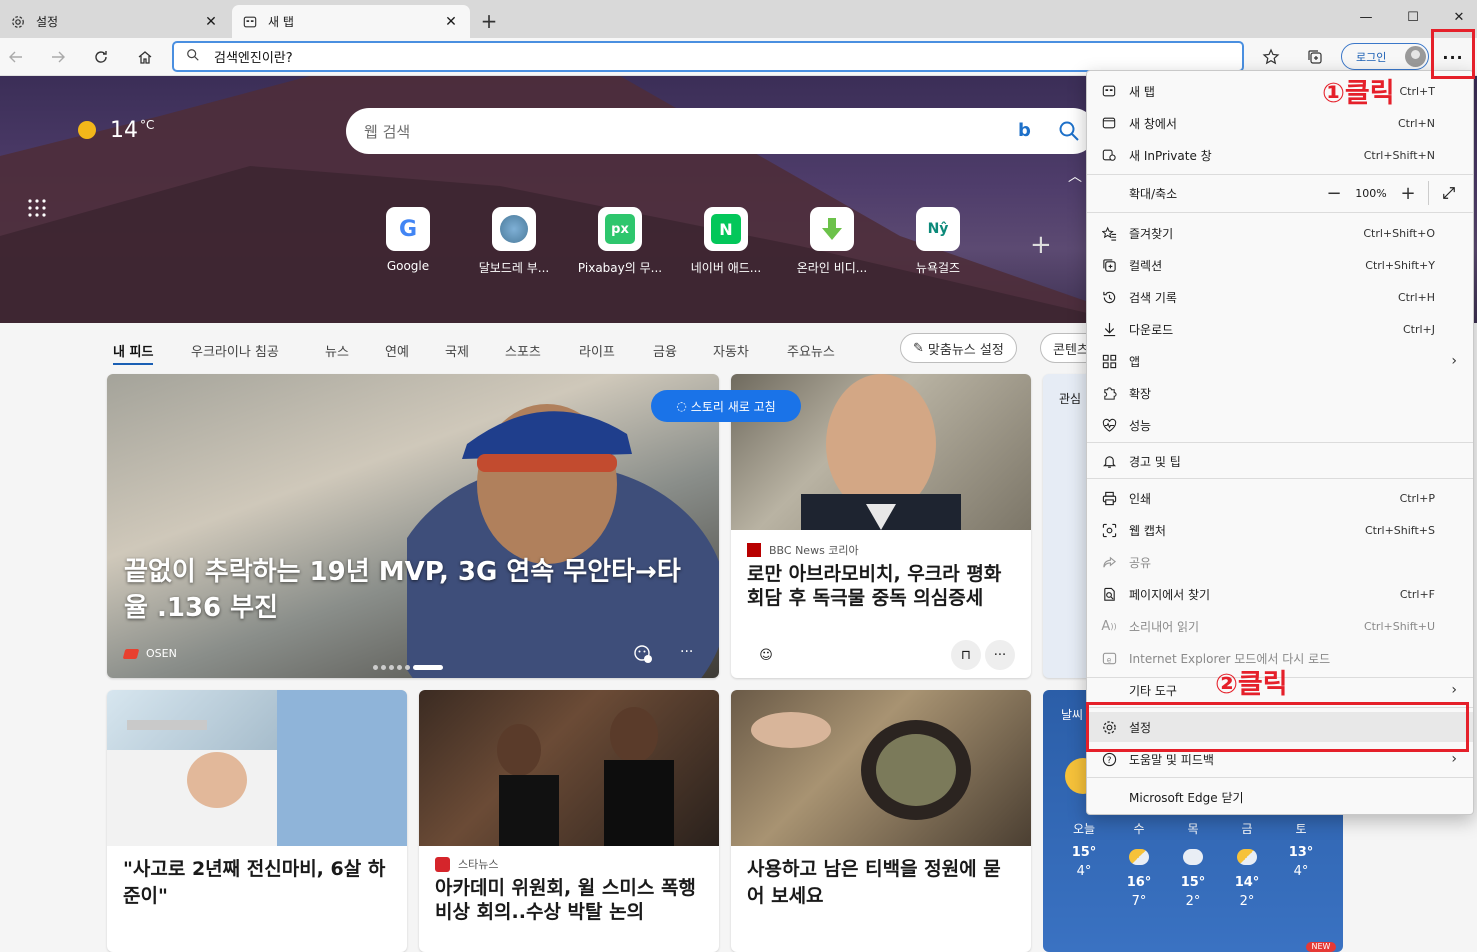 The image size is (1477, 952). Describe the element at coordinates (253, 58) in the screenshot. I see `address-input-value: 검색엔진이란?` at that location.